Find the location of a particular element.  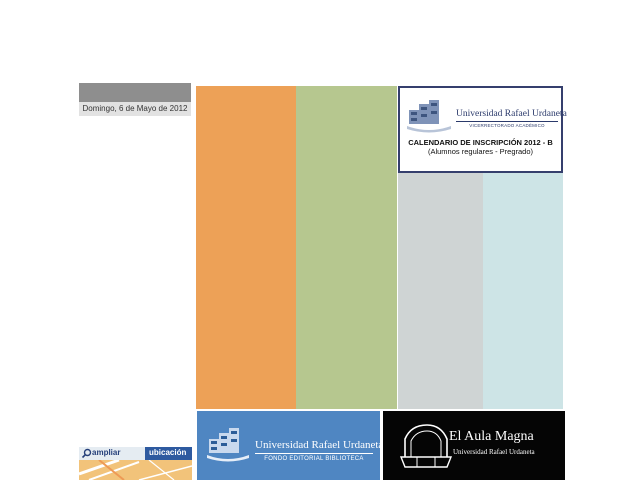

aula-building-icon is located at coordinates (426, 446).